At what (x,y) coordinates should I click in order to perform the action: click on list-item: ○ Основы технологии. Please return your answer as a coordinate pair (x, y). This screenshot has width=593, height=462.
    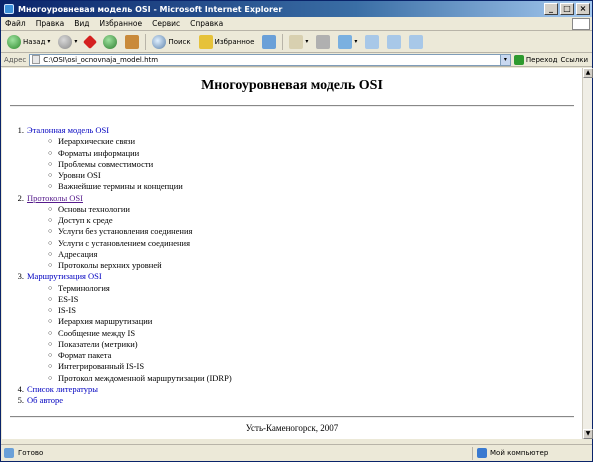
    Looking at the image, I should click on (89, 208).